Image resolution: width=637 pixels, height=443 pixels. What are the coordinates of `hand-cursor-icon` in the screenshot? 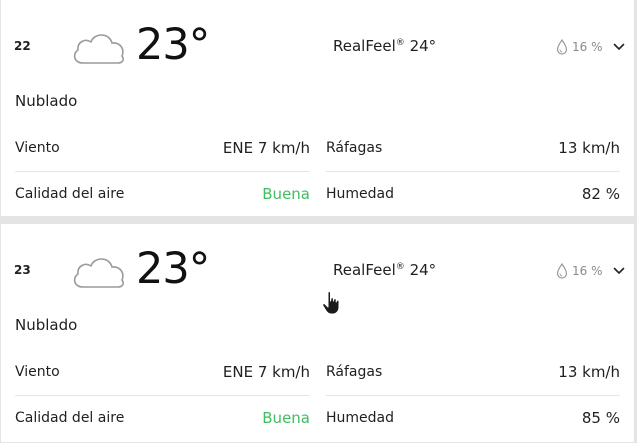 It's located at (331, 303).